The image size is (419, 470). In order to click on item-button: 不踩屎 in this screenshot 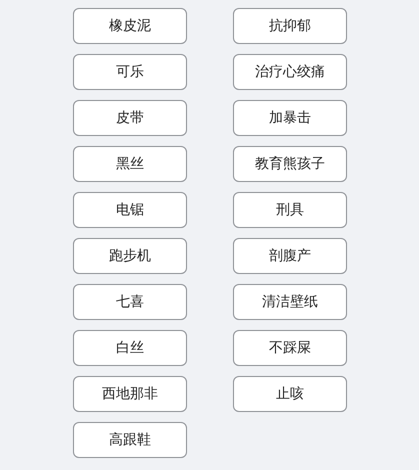, I will do `click(290, 348)`.